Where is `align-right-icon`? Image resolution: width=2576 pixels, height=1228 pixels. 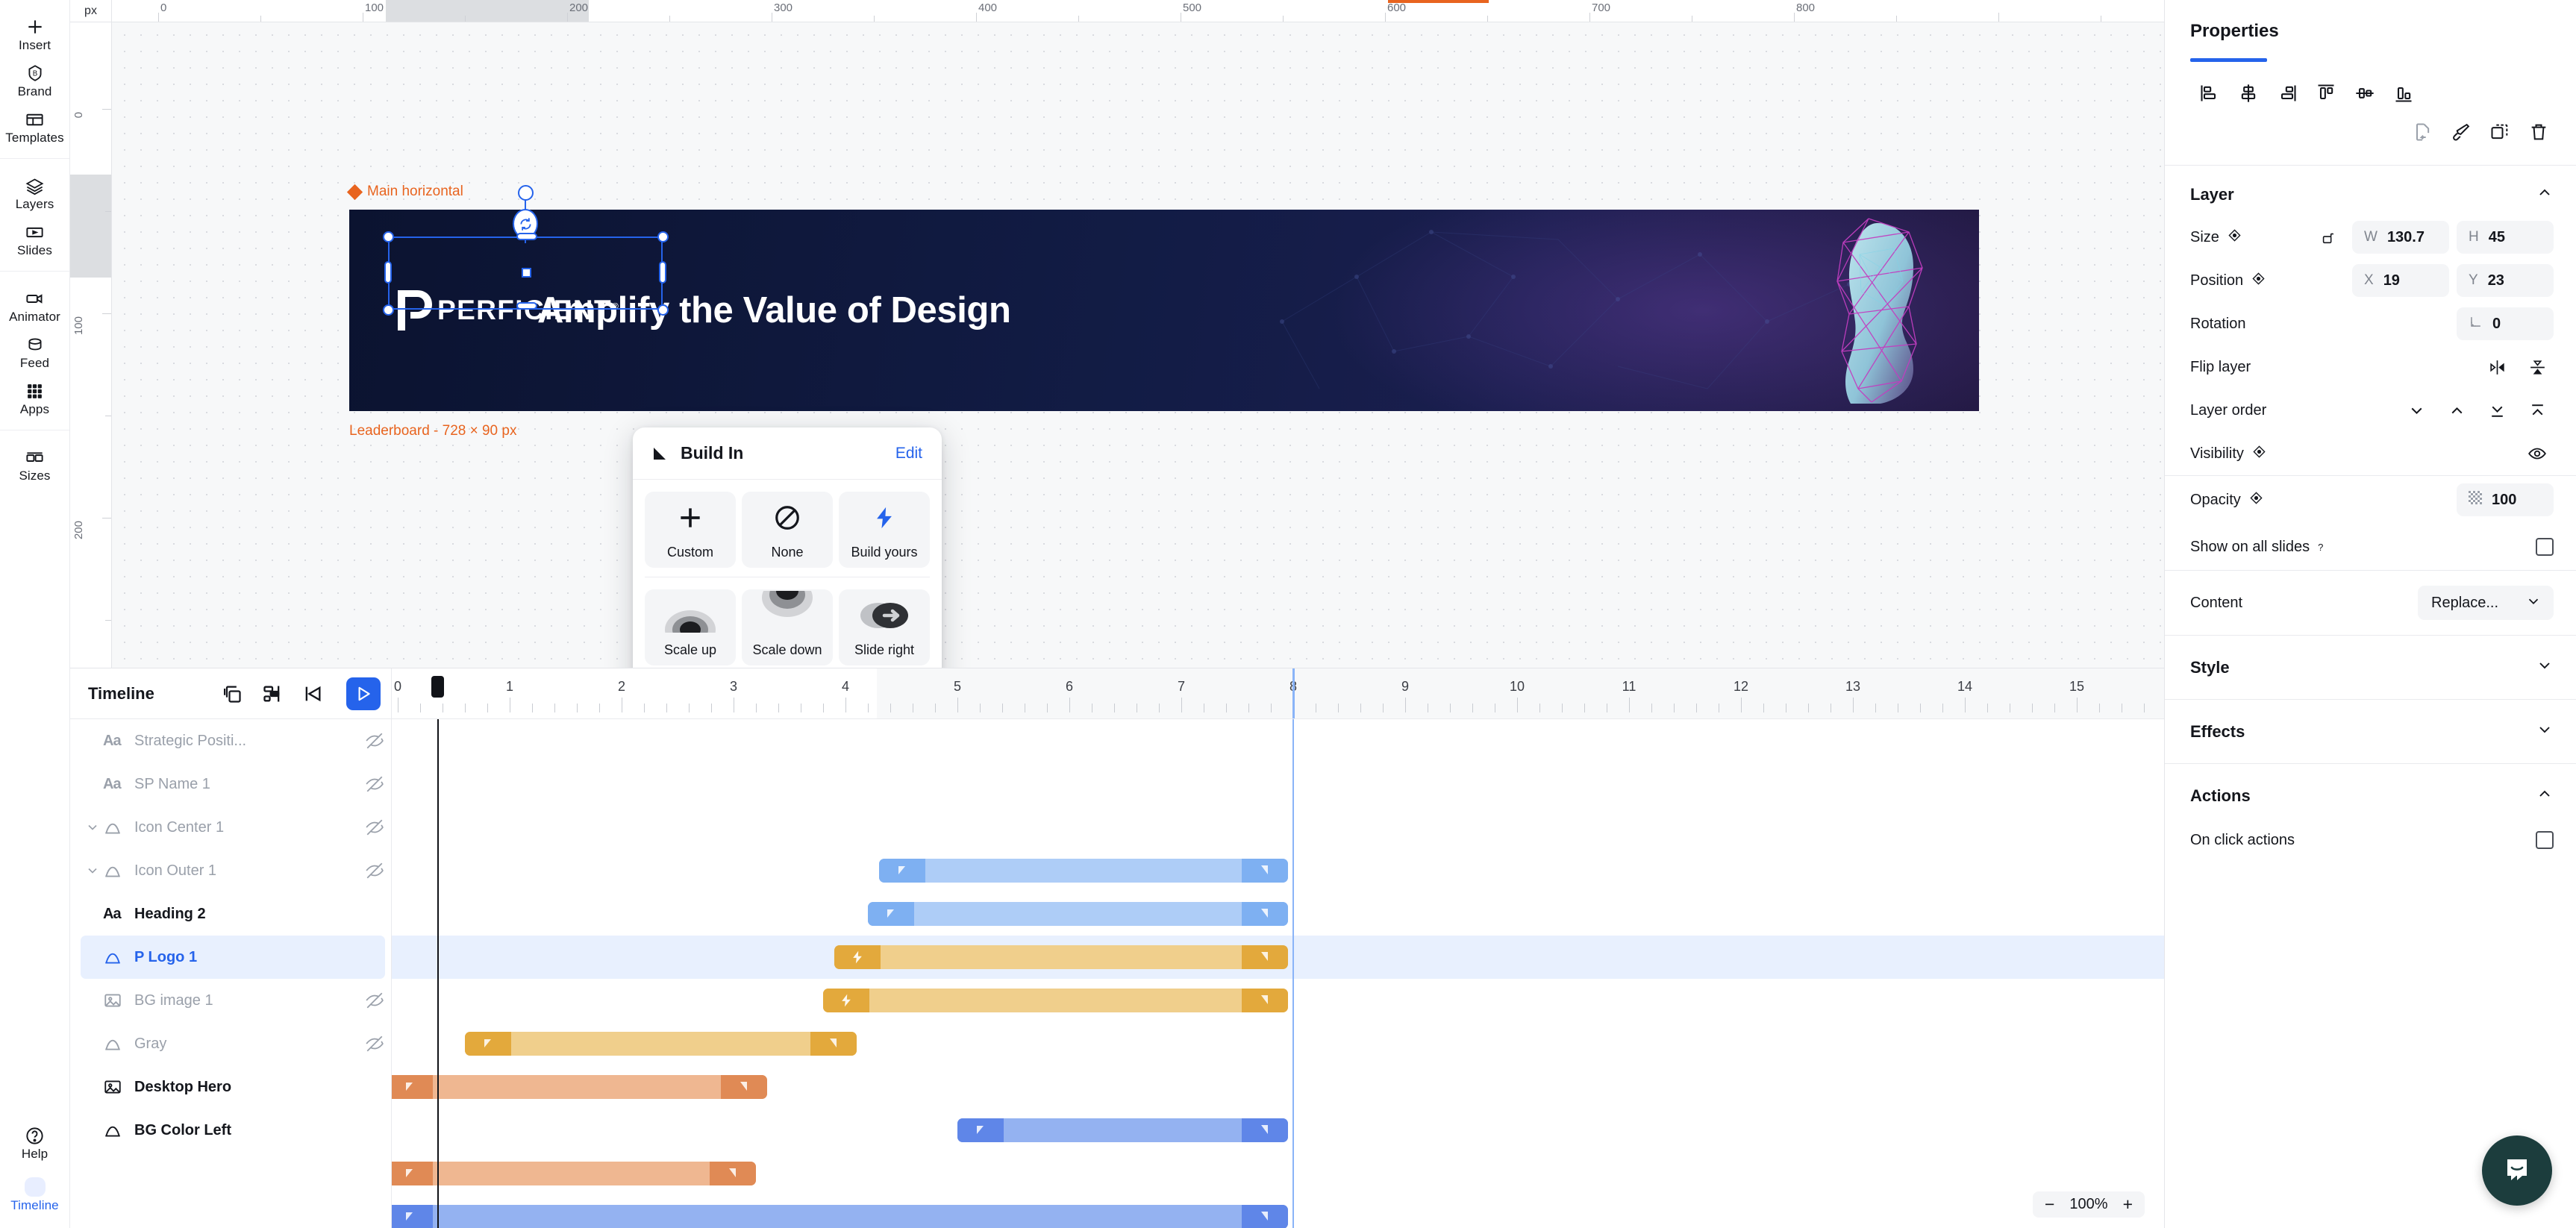 align-right-icon is located at coordinates (2287, 93).